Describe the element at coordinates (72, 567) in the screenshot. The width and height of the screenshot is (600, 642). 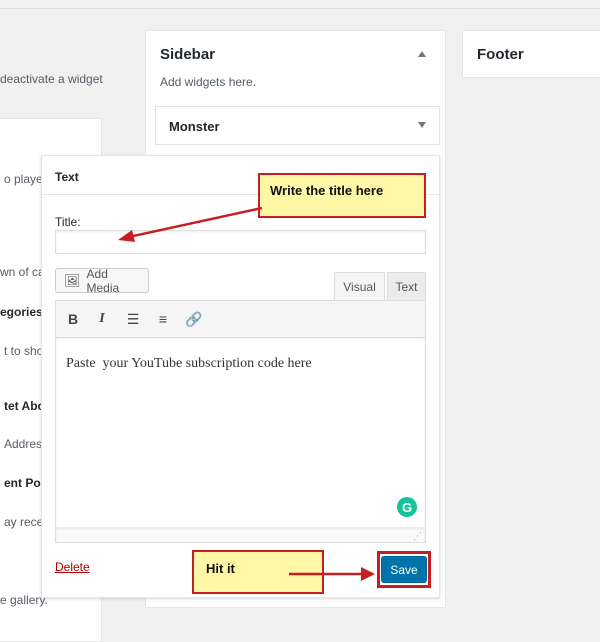
I see `delete-link: Delete` at that location.